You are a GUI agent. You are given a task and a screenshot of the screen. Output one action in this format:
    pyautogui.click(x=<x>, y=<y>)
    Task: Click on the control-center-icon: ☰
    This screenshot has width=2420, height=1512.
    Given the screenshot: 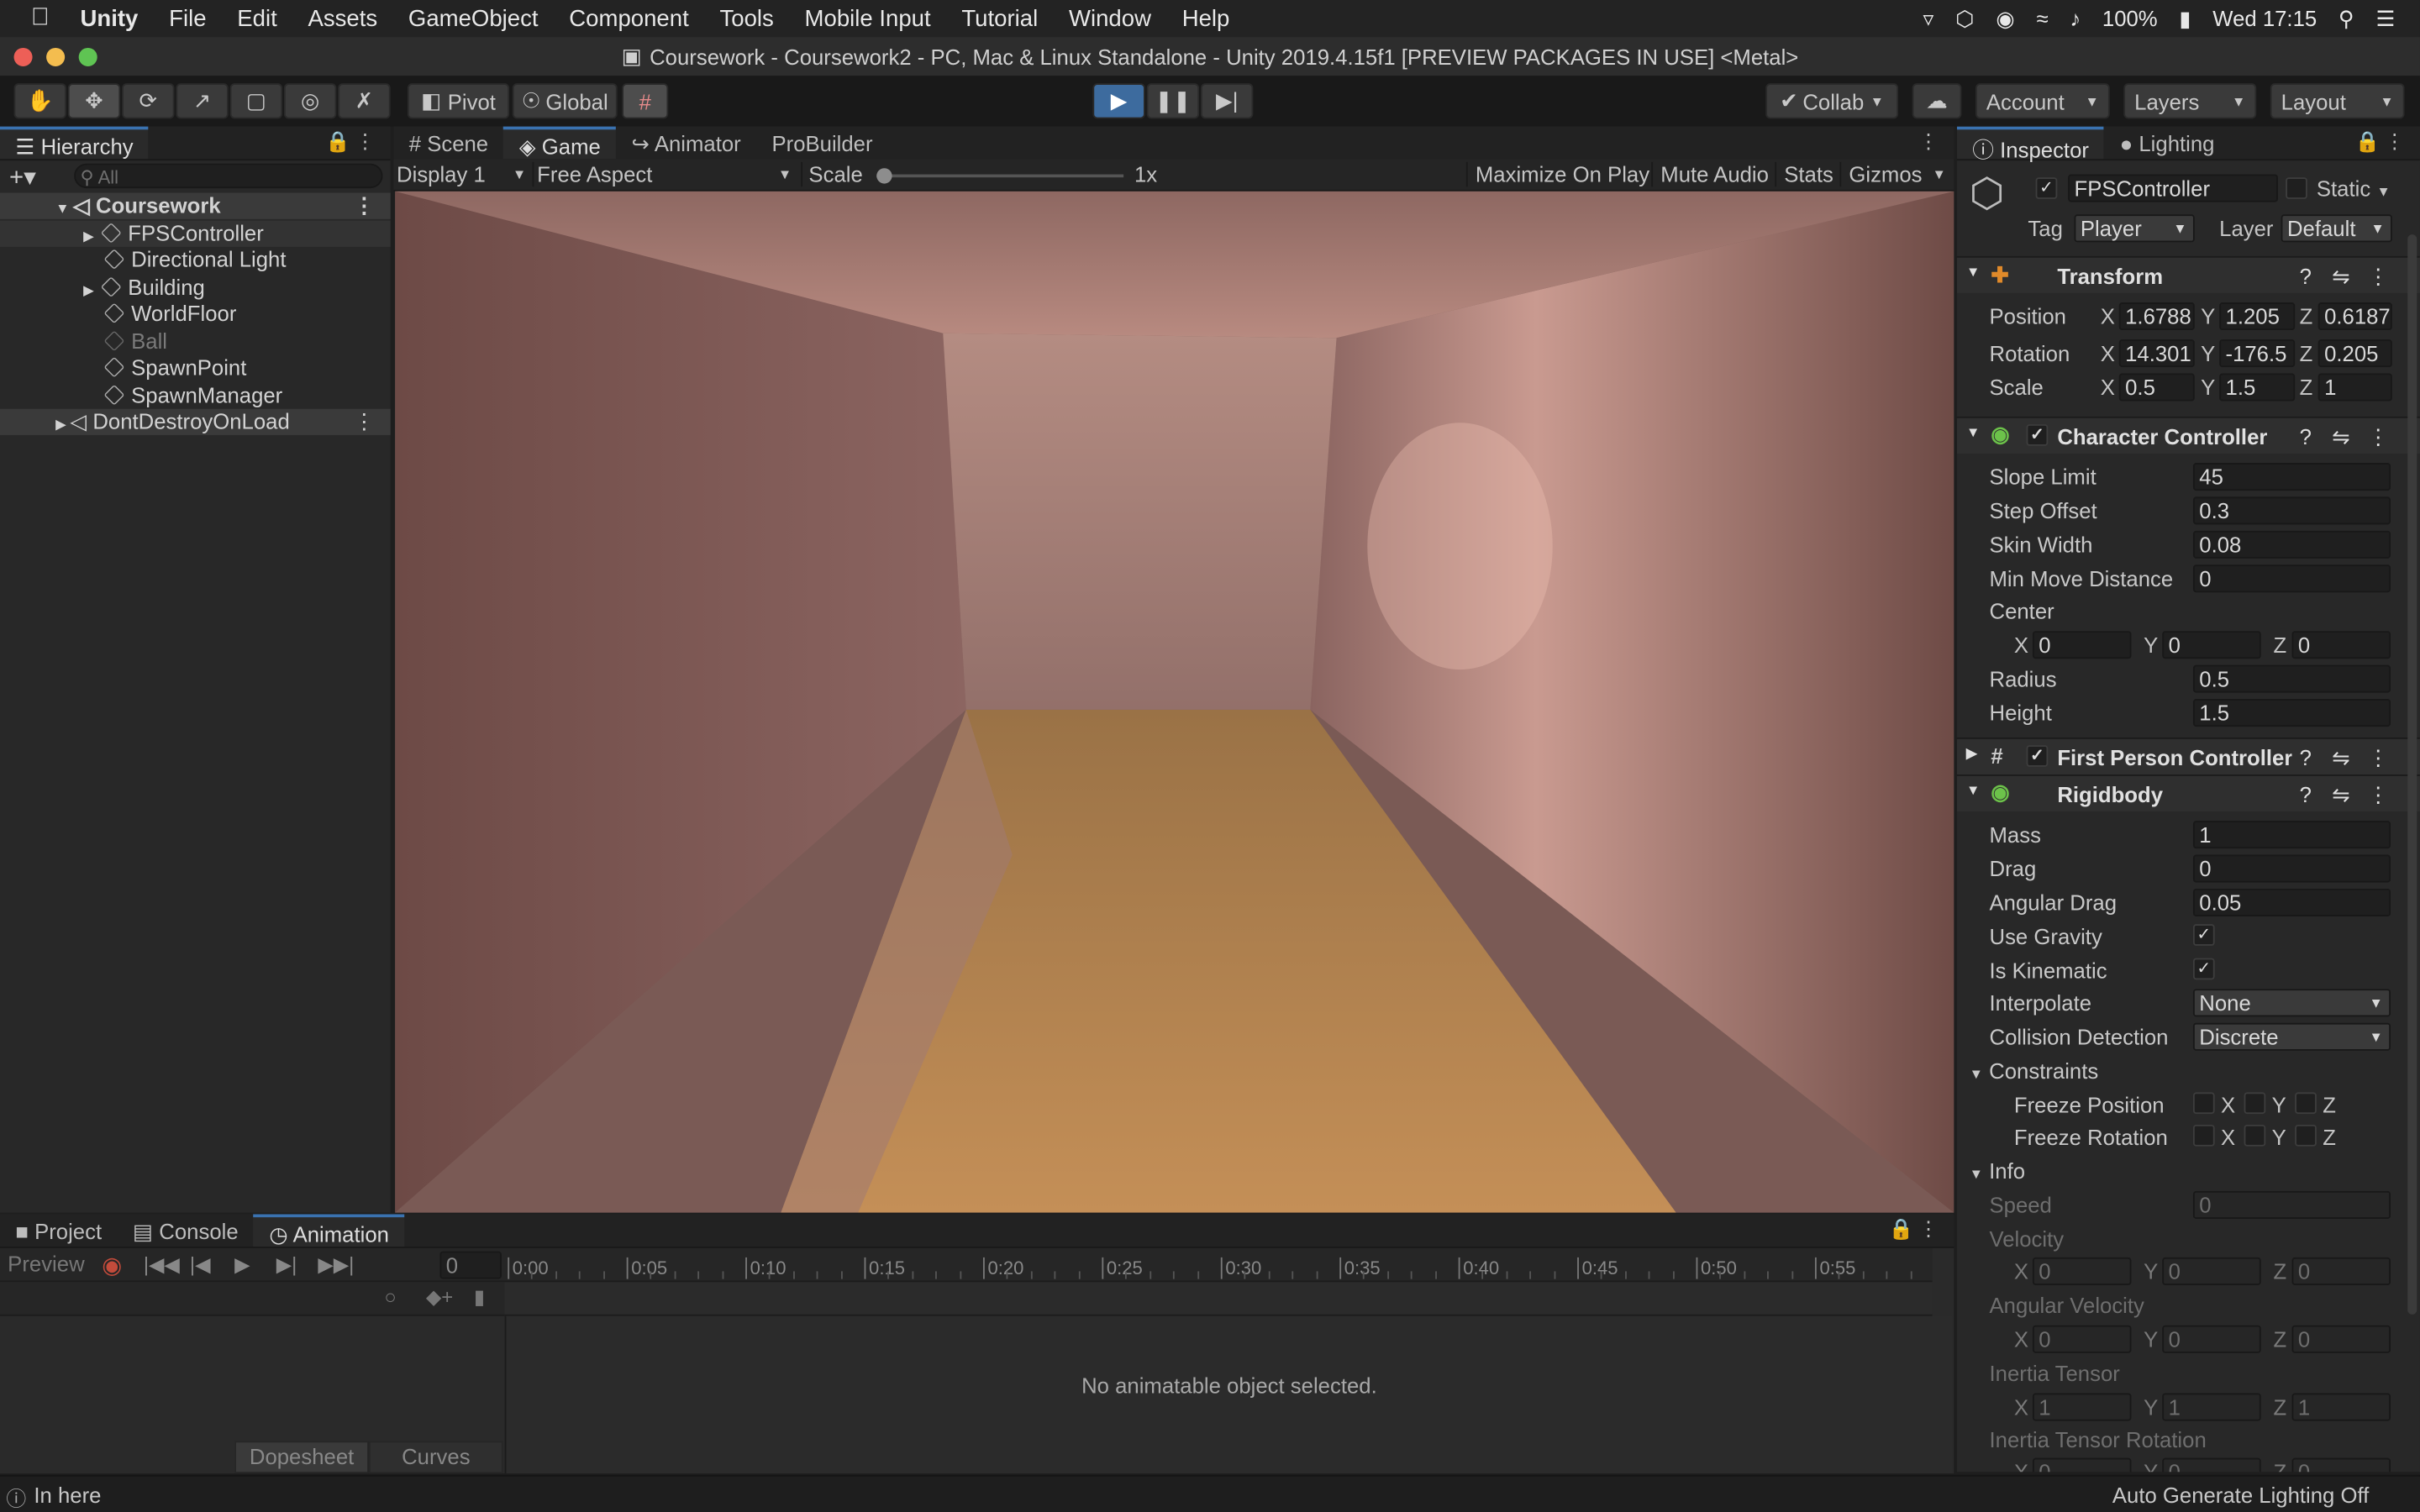 What is the action you would take?
    pyautogui.click(x=2385, y=18)
    